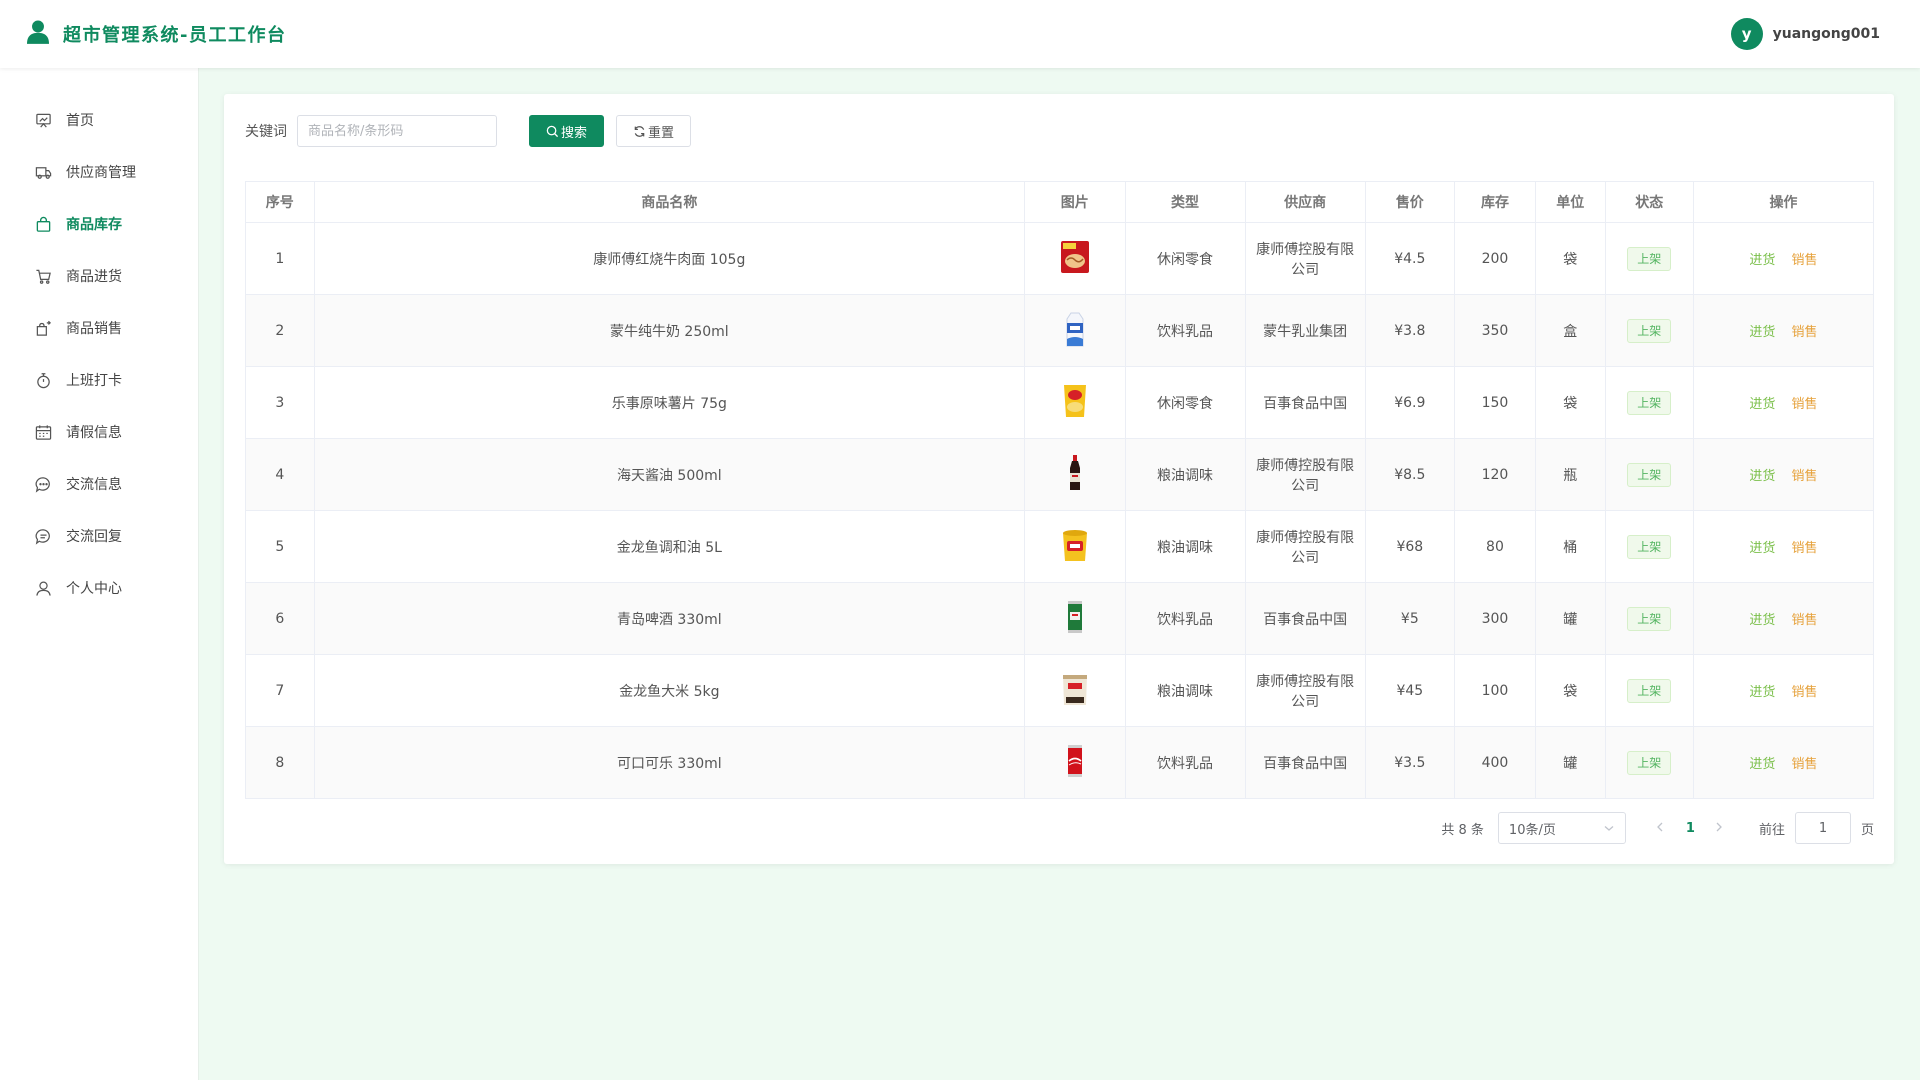 This screenshot has height=1080, width=1920. I want to click on reset-button-label: 重置, so click(661, 133).